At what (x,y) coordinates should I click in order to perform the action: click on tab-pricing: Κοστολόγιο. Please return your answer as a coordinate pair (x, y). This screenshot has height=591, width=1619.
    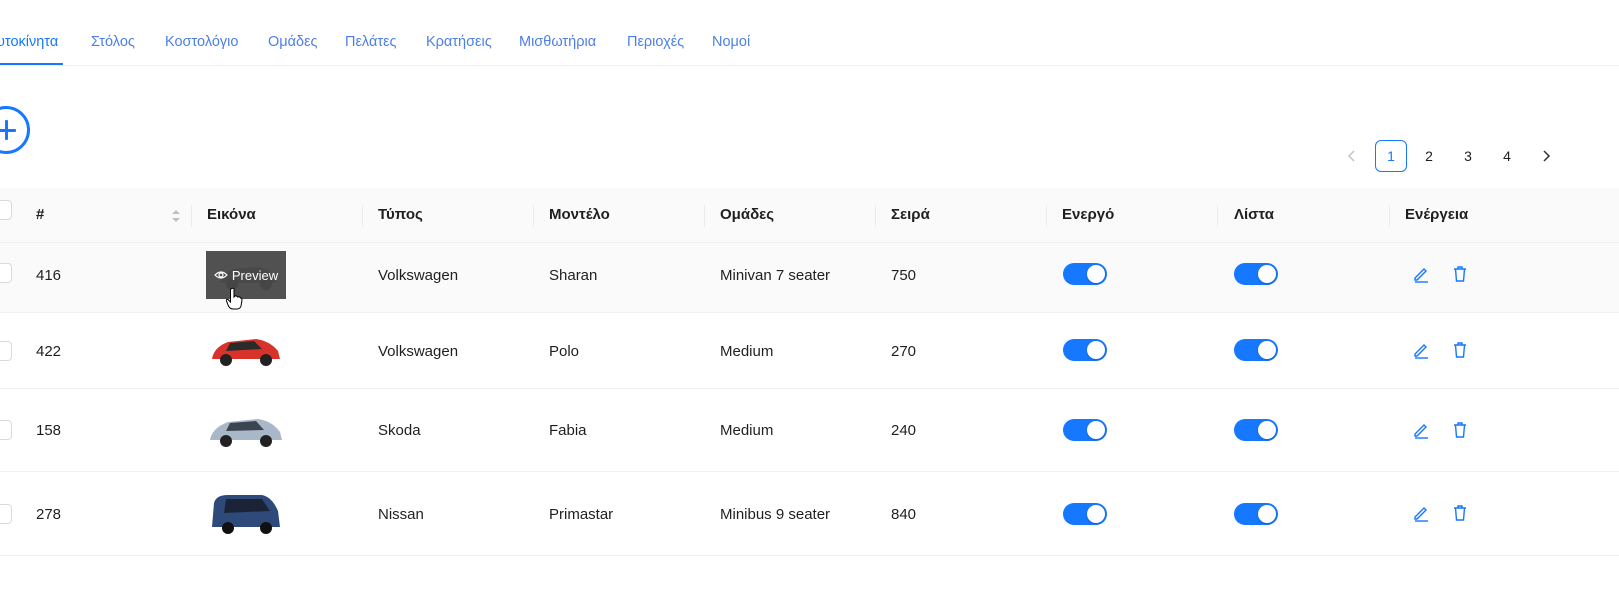
    Looking at the image, I should click on (201, 42).